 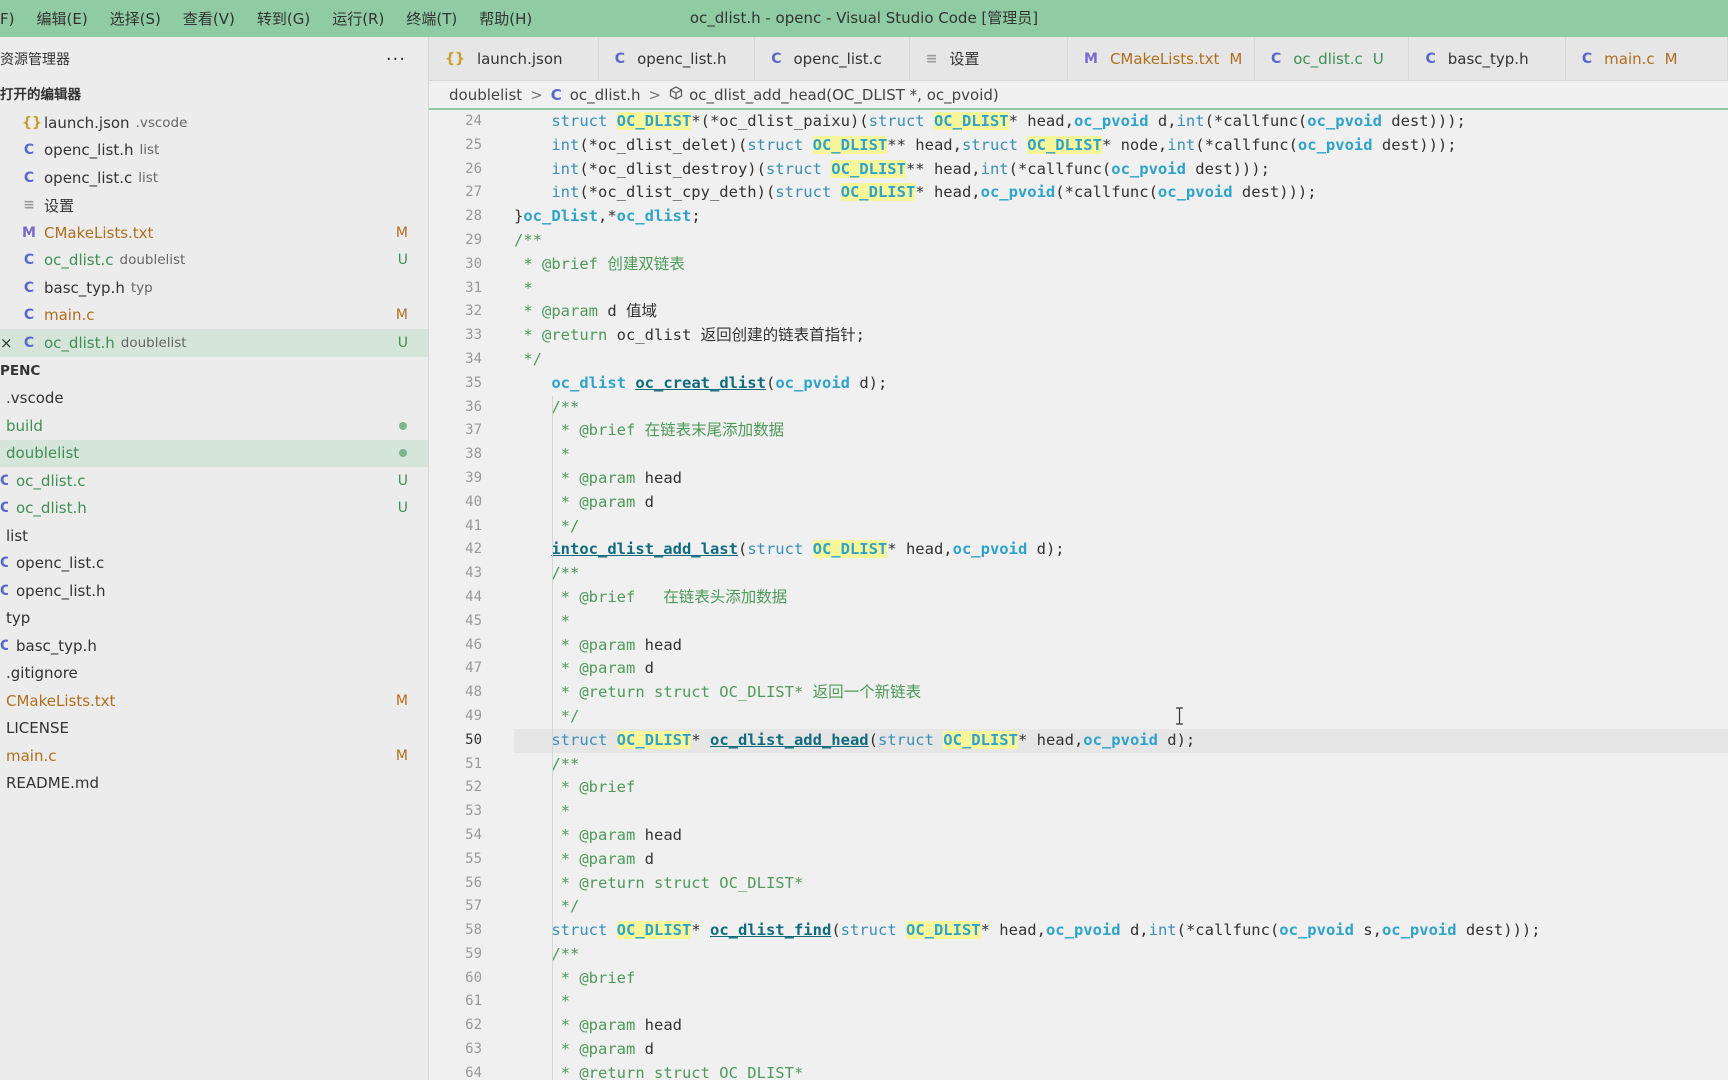 I want to click on tree-item: typ, so click(x=214, y=619).